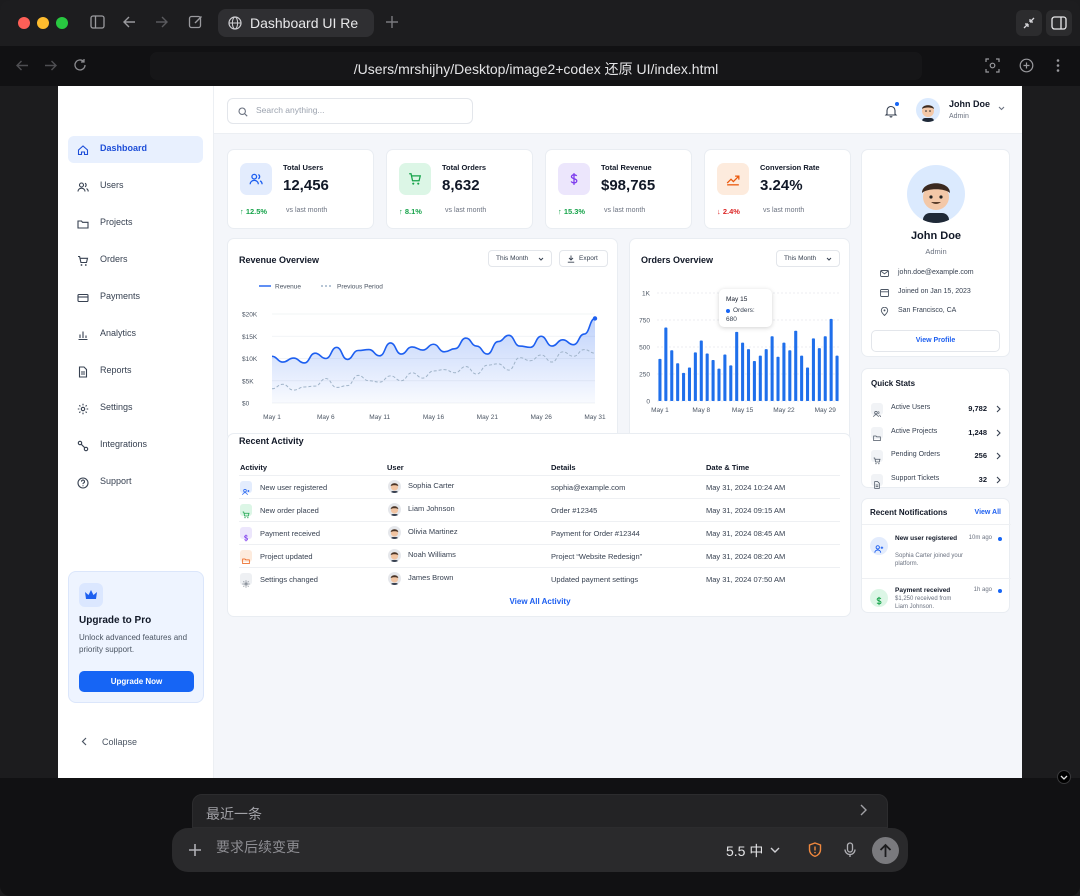  Describe the element at coordinates (196, 22) in the screenshot. I see `compose-icon` at that location.